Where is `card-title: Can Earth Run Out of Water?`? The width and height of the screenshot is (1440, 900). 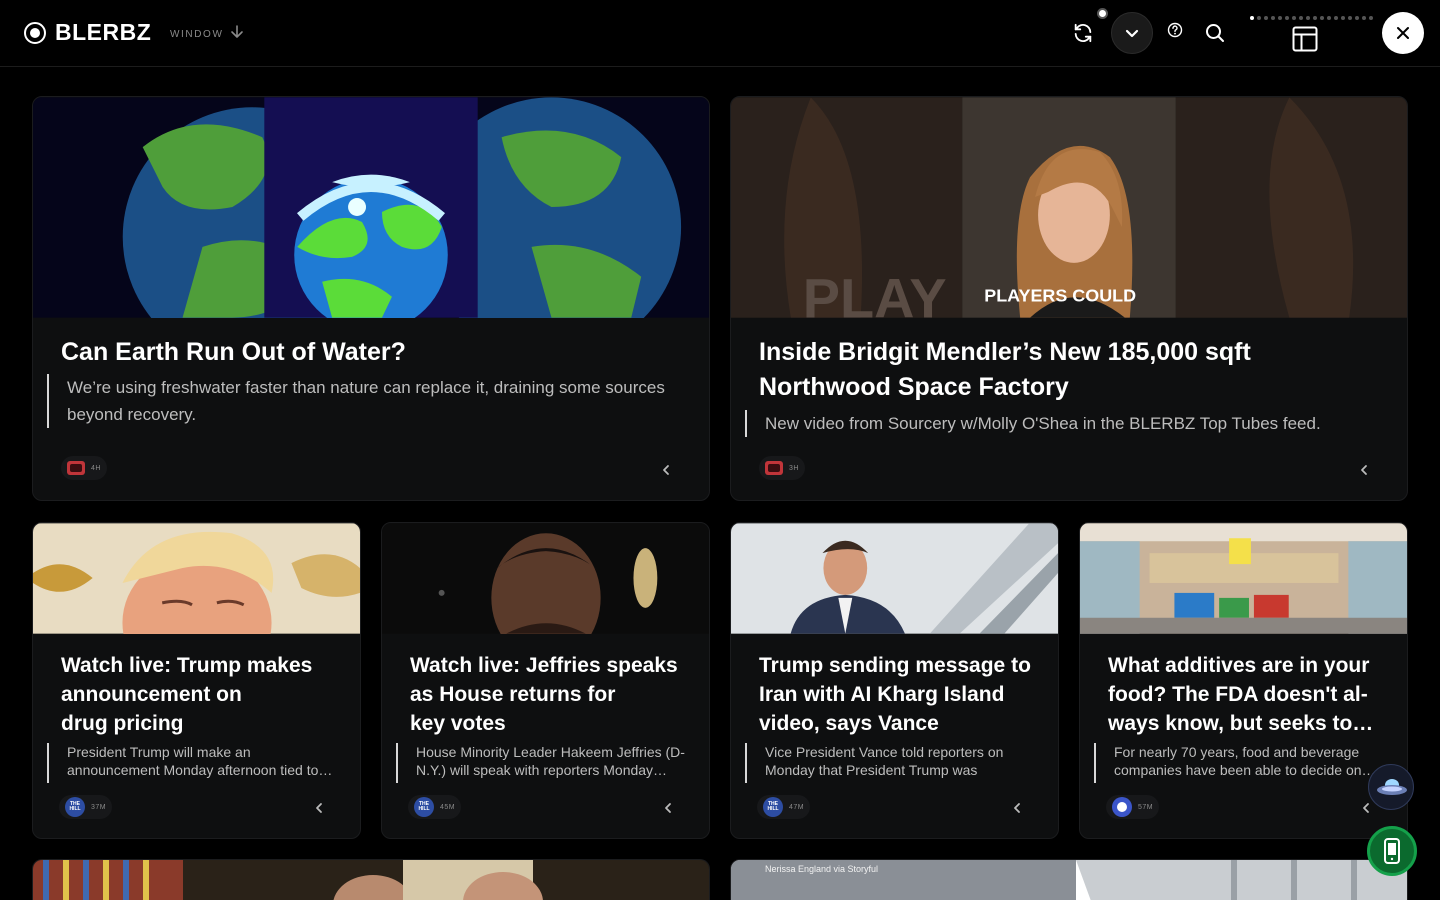
card-title: Can Earth Run Out of Water? is located at coordinates (376, 352).